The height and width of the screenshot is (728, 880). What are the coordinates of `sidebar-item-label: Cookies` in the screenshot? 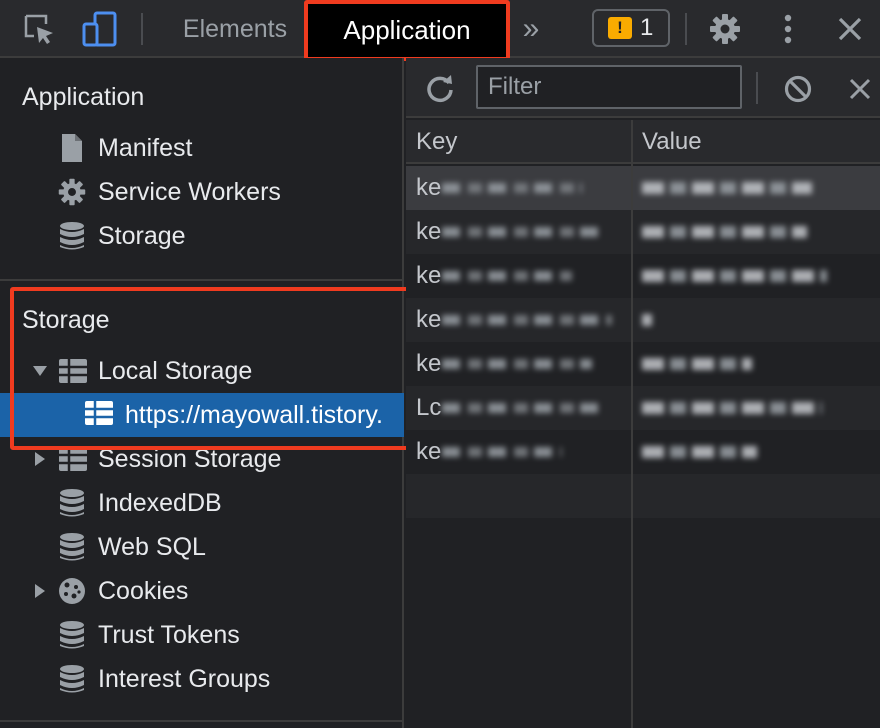 It's located at (143, 590).